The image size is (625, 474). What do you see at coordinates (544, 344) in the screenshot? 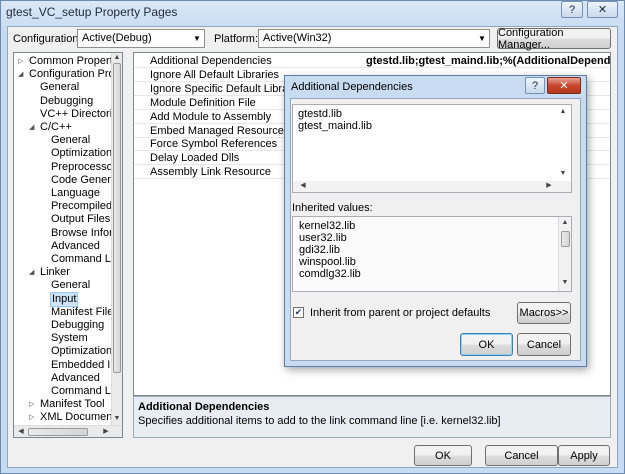
I see `dialog-cancel-button: Cancel` at bounding box center [544, 344].